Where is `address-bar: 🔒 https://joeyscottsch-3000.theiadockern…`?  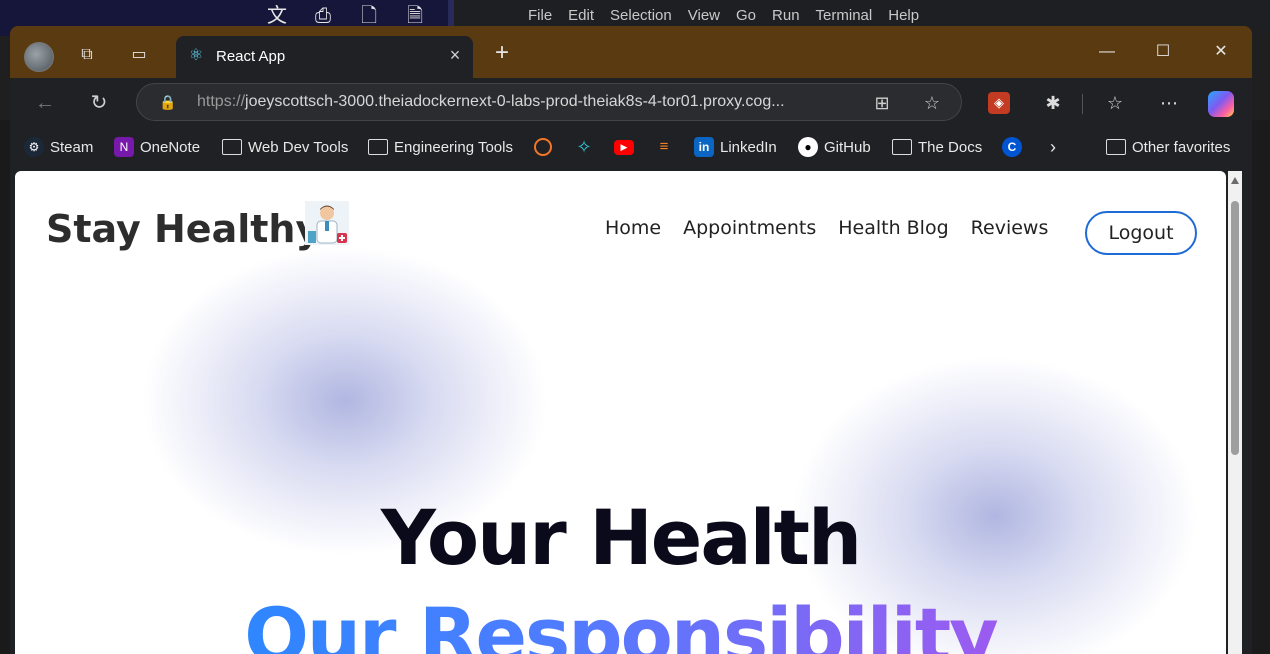
address-bar: 🔒 https://joeyscottsch-3000.theiadockern… is located at coordinates (549, 102).